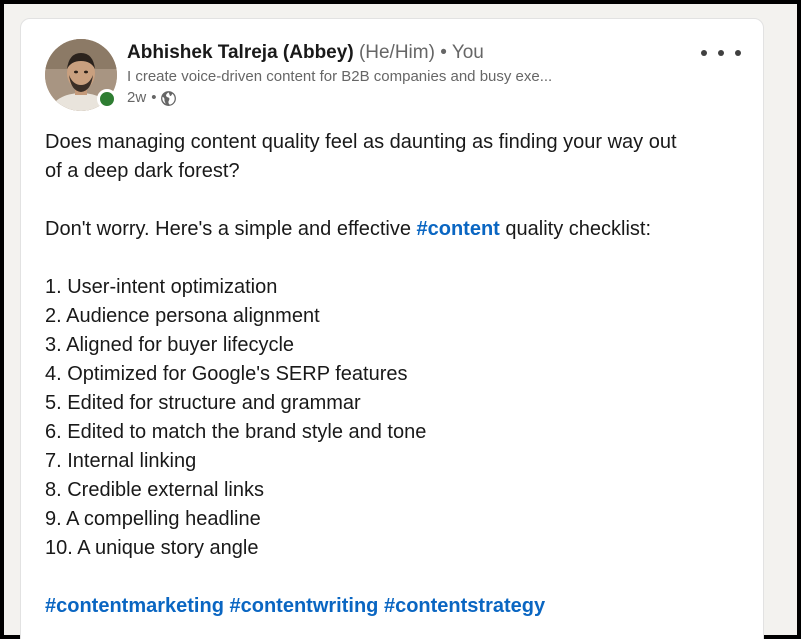  I want to click on list-item: 4. Optimized for Google's SERP features, so click(226, 374).